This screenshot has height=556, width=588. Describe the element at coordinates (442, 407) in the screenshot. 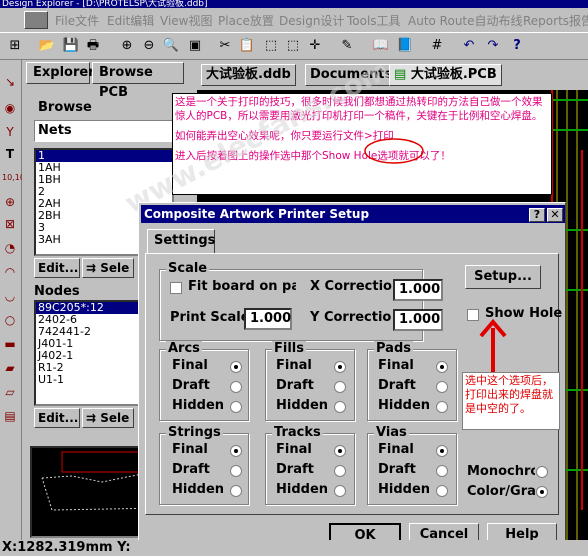

I see `pads-hidden-radio` at that location.